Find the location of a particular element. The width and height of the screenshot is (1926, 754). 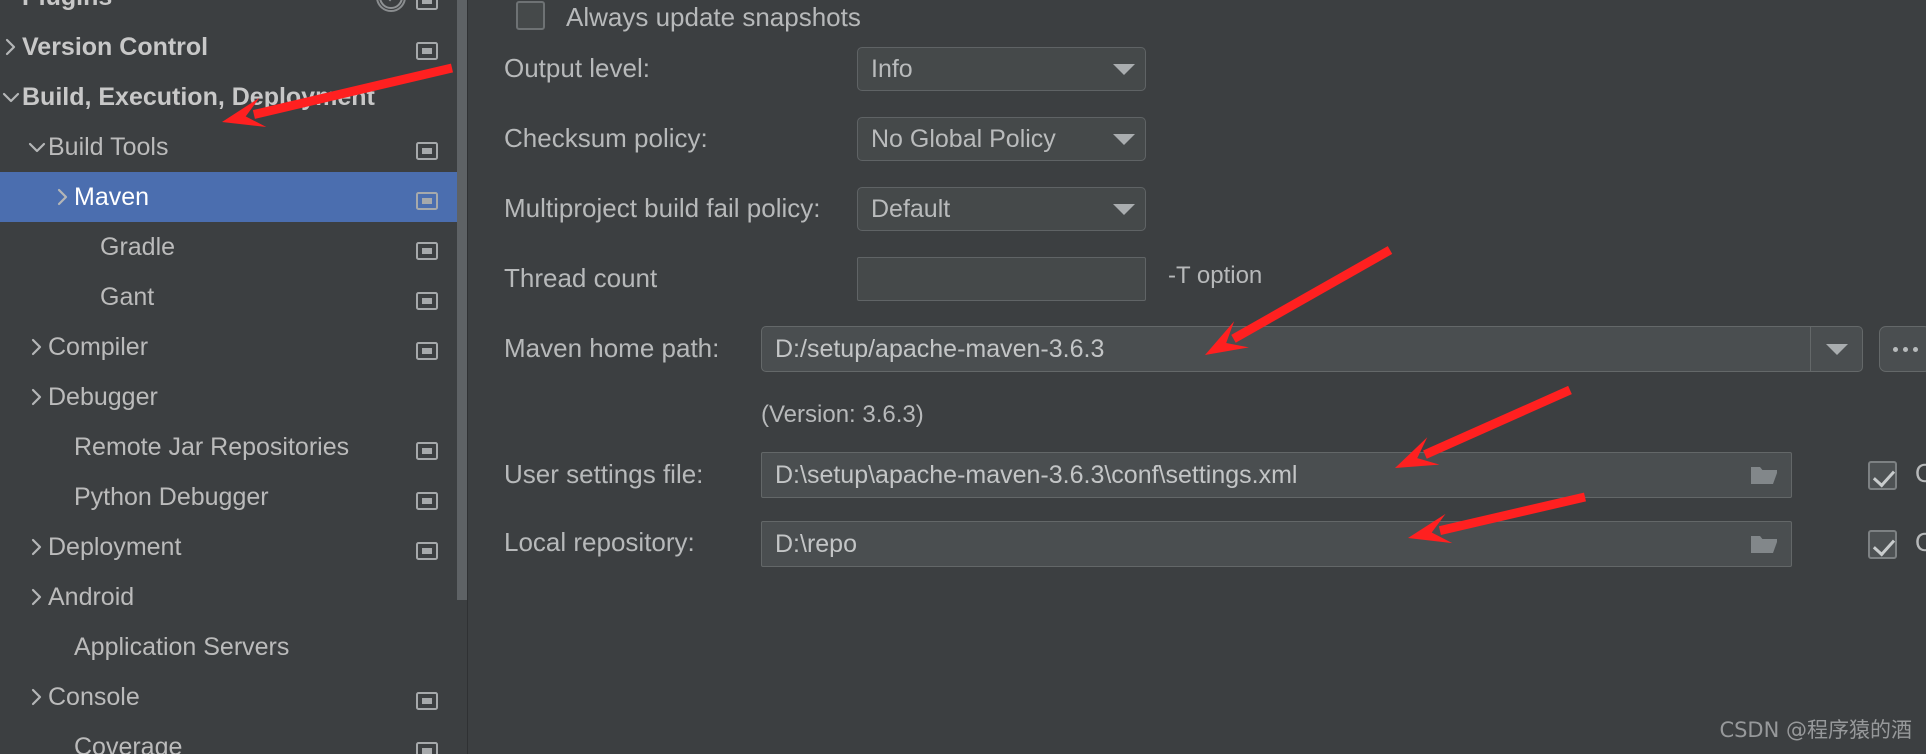

sidebar-item-compiler: Compiler is located at coordinates (234, 347).